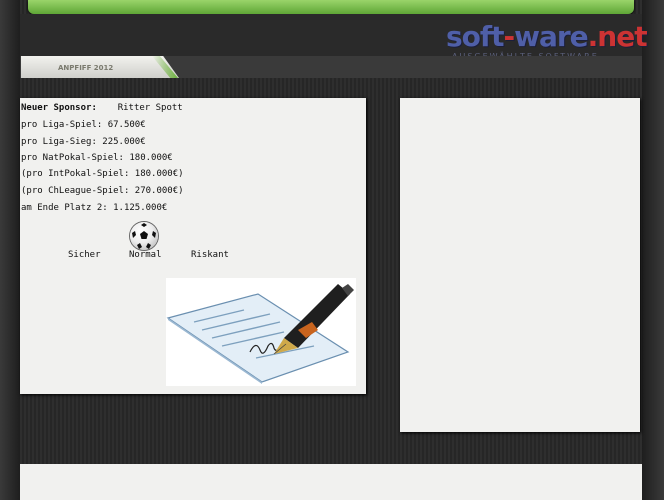 Image resolution: width=664 pixels, height=500 pixels. I want to click on frame-left, so click(10, 250).